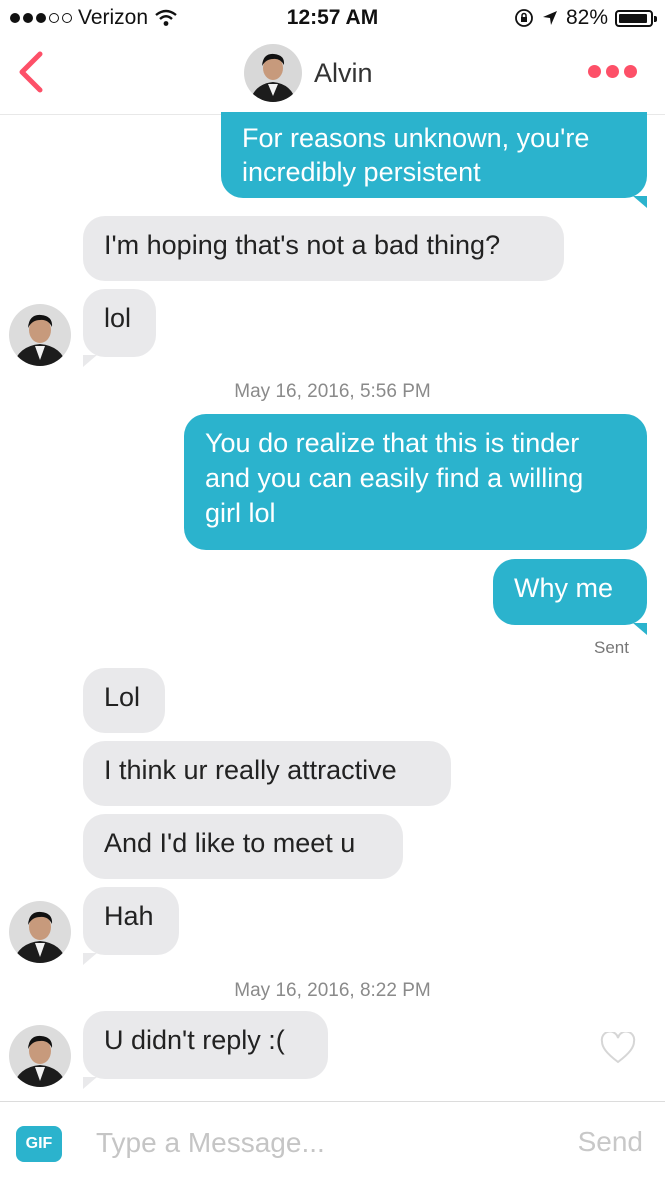 Image resolution: width=665 pixels, height=1183 pixels. I want to click on more-options-button, so click(612, 71).